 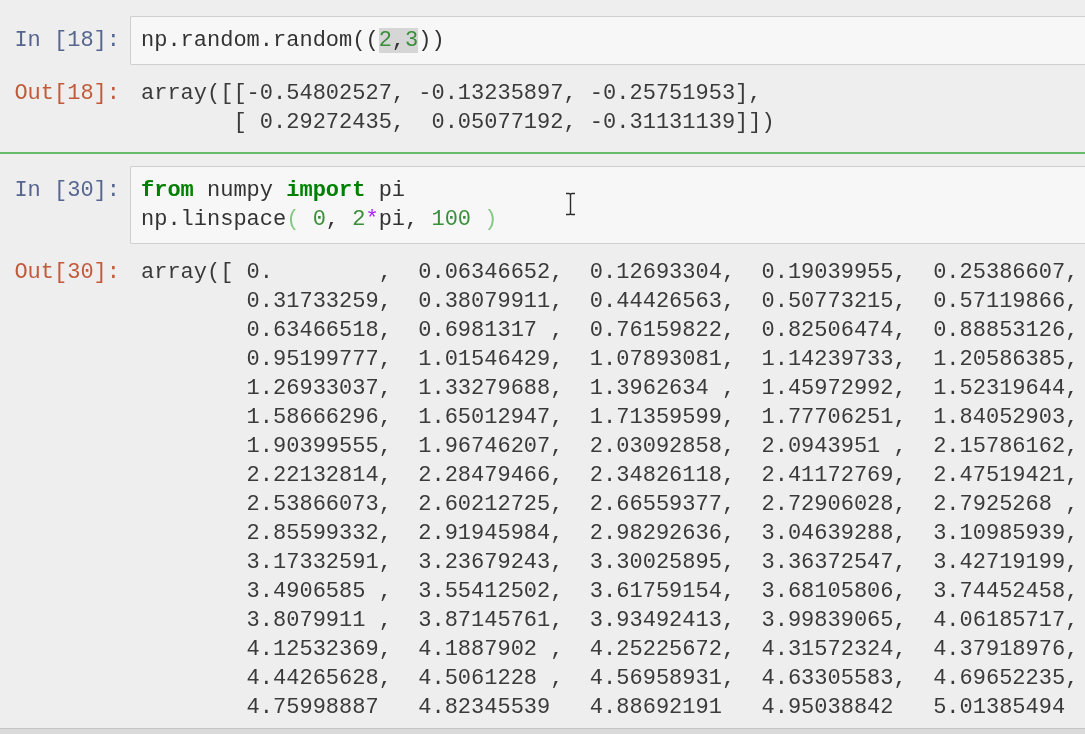 What do you see at coordinates (662, 389) in the screenshot?
I see `output-line: 1.26933037, 1.33279688, 1.3962634 , 1.45972992, 1.52319644,` at bounding box center [662, 389].